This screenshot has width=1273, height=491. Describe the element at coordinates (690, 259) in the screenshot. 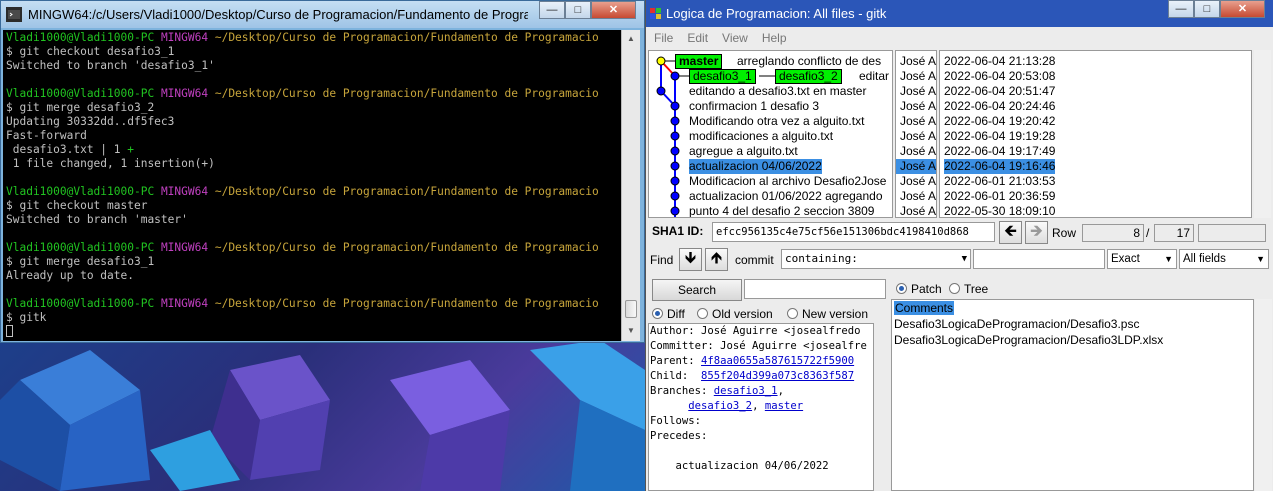

I see `find-down-arrow-icon: 🡻` at that location.